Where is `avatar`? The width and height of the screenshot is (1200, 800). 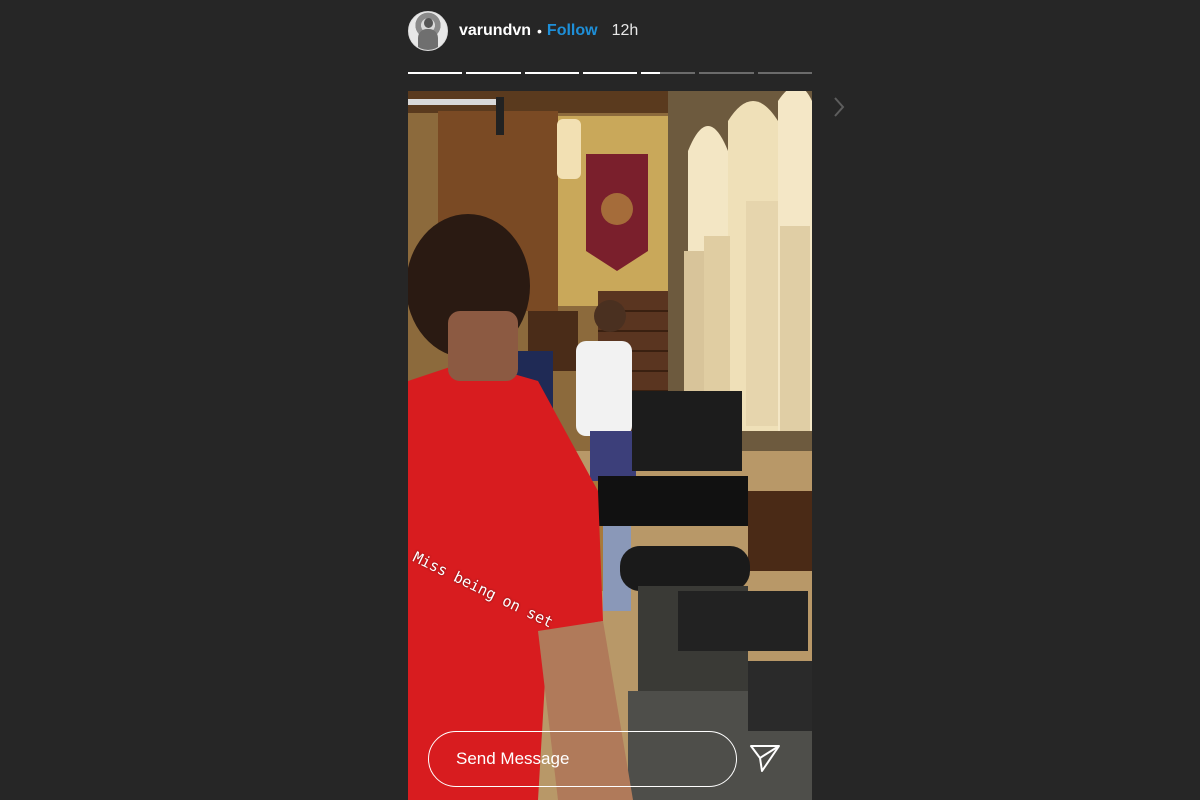 avatar is located at coordinates (428, 31).